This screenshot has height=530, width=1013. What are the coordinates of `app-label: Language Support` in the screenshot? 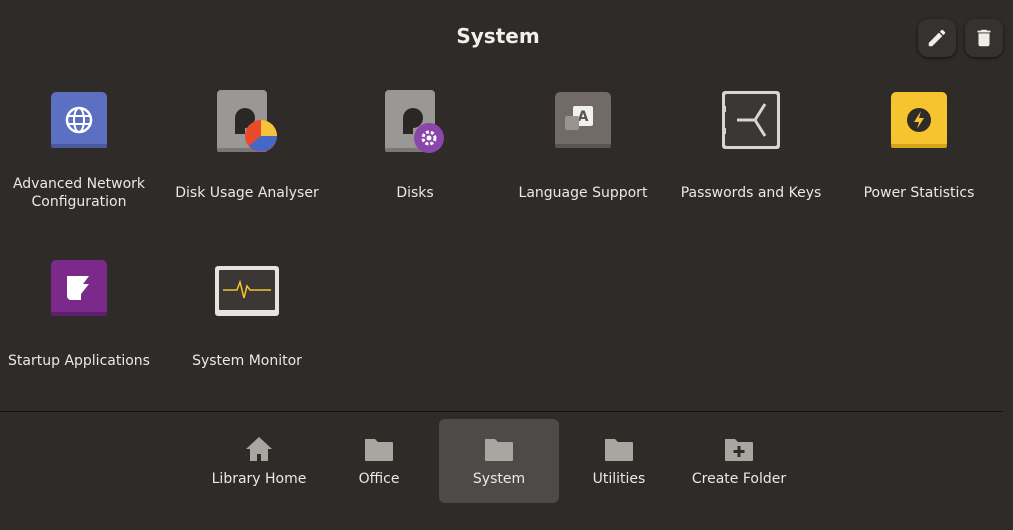 It's located at (583, 193).